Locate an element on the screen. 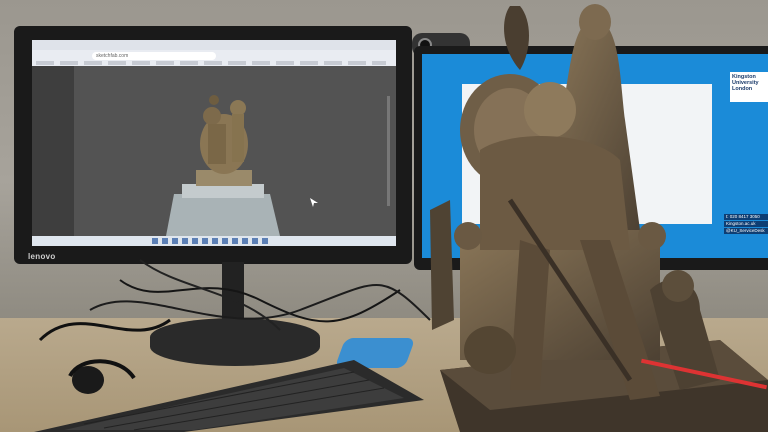  bookmarks-bar is located at coordinates (211, 63).